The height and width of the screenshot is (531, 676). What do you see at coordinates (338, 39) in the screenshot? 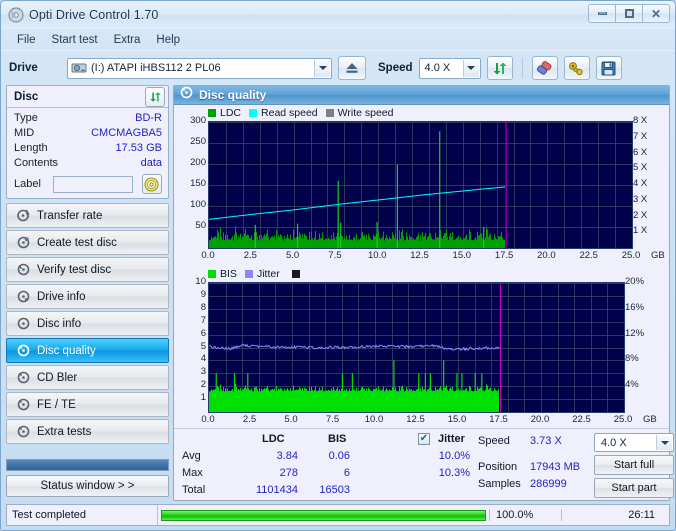
I see `menu-bar: File Start test Extra Help` at bounding box center [338, 39].